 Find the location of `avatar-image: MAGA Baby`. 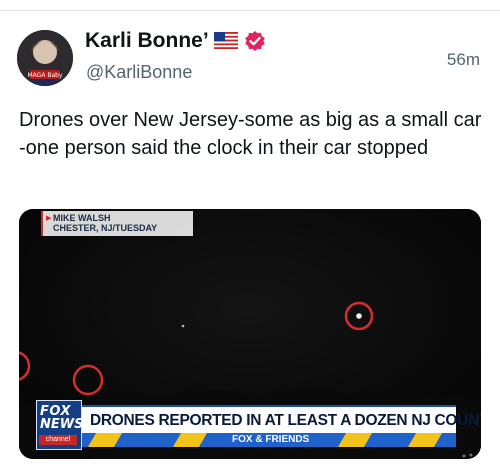

avatar-image: MAGA Baby is located at coordinates (45, 58).